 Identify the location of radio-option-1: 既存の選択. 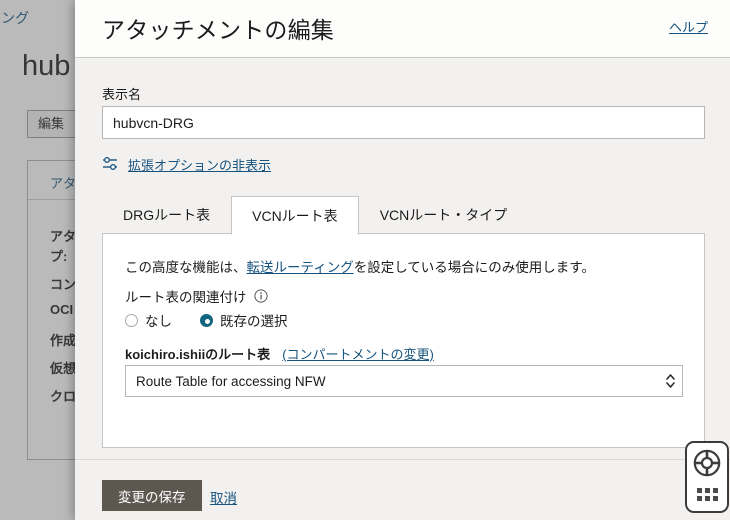
(244, 320).